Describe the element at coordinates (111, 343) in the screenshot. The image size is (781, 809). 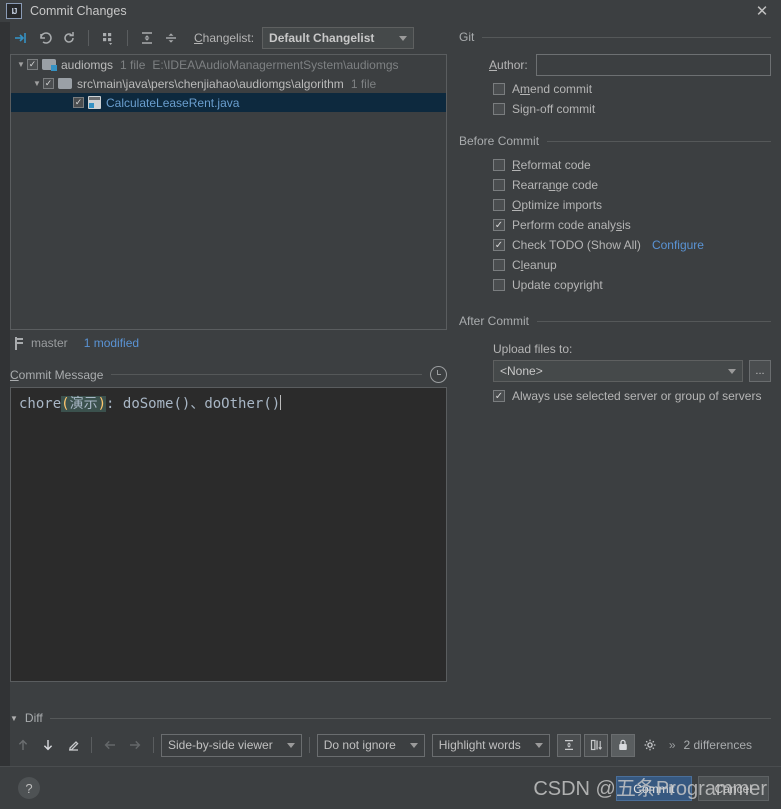
I see `modified-count: 1 modified` at that location.